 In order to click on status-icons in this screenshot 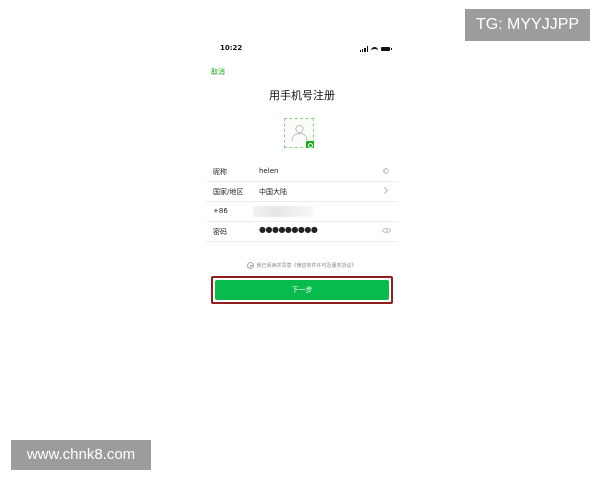, I will do `click(375, 49)`.